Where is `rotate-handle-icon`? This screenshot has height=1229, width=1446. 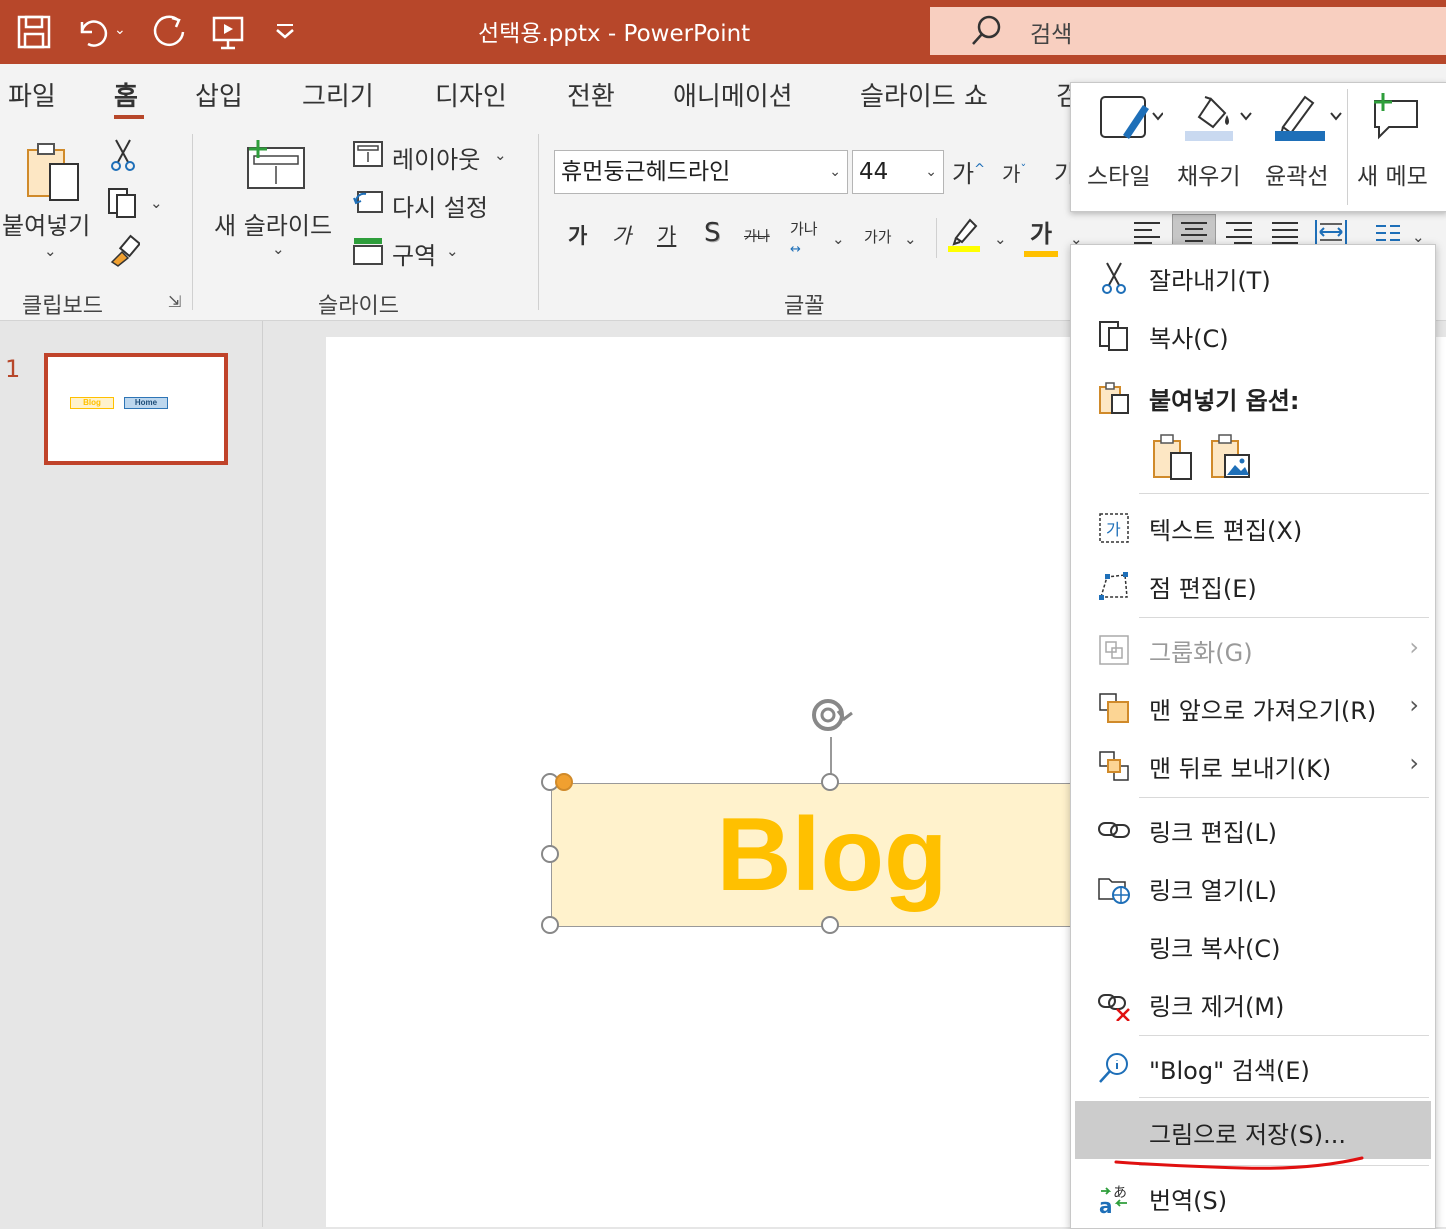
rotate-handle-icon is located at coordinates (832, 719).